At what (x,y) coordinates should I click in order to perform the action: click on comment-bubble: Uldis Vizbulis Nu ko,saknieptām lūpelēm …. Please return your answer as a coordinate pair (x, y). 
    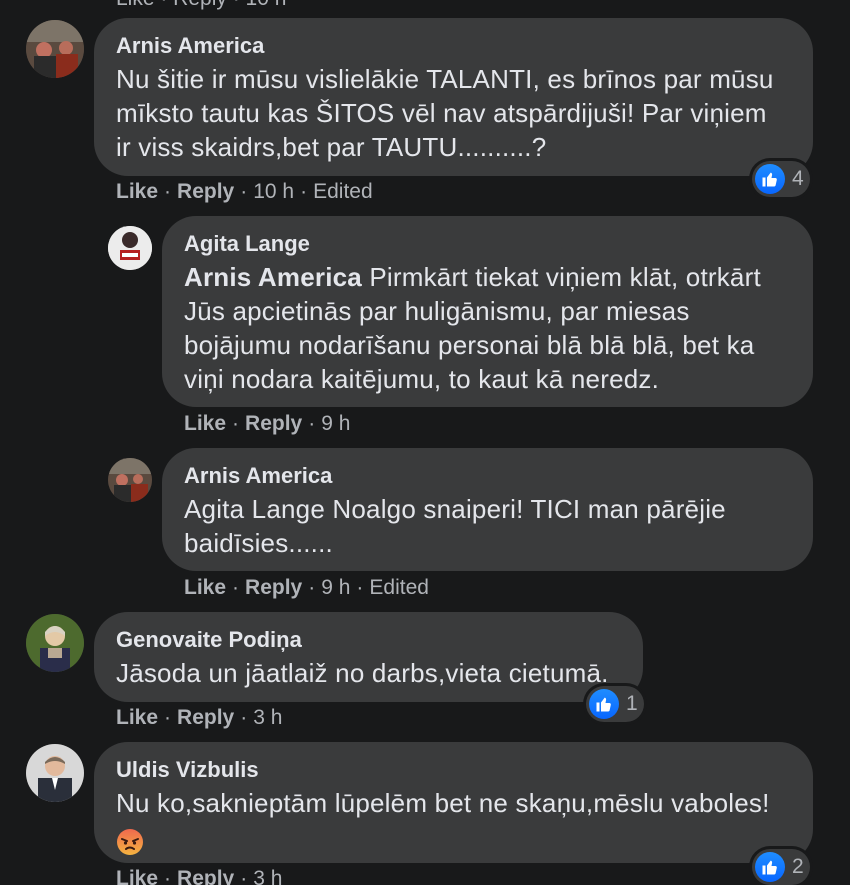
    Looking at the image, I should click on (453, 802).